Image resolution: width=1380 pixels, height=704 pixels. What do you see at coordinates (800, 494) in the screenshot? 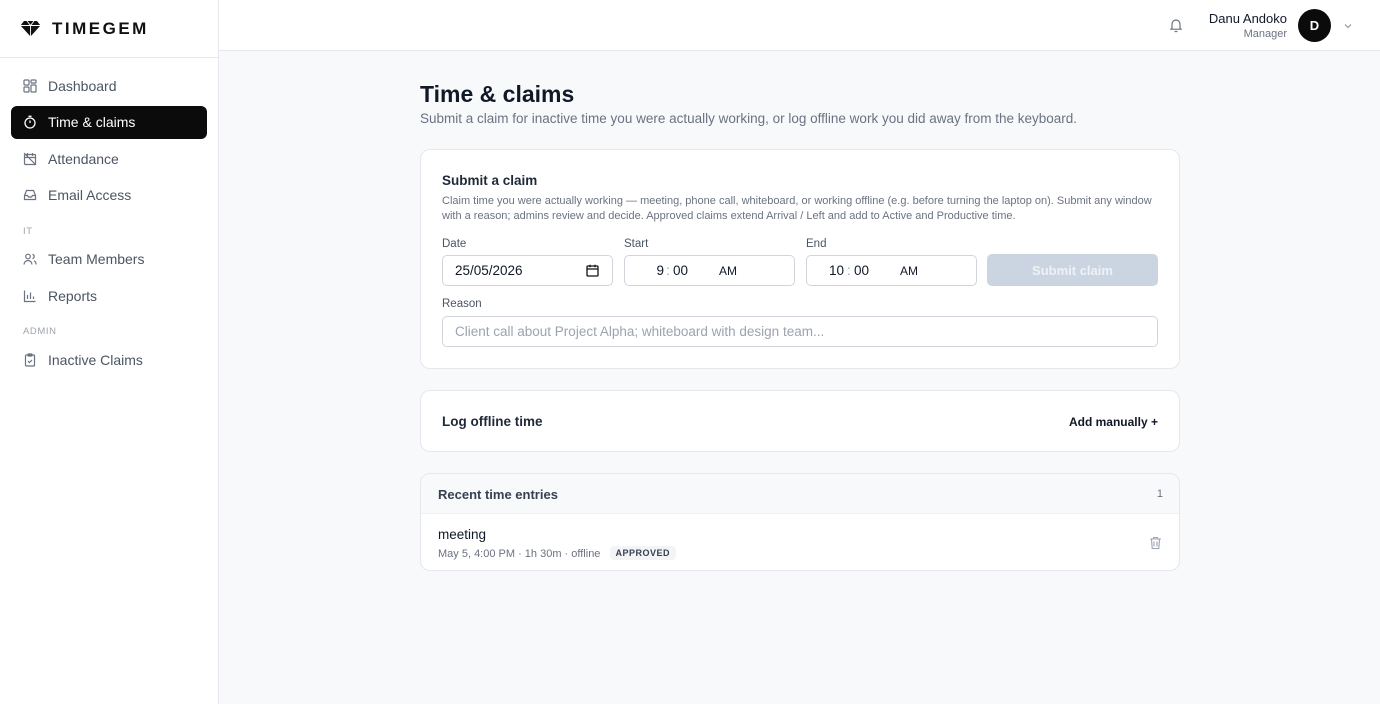
I see `recent-entries-header: Recent time entries 1` at bounding box center [800, 494].